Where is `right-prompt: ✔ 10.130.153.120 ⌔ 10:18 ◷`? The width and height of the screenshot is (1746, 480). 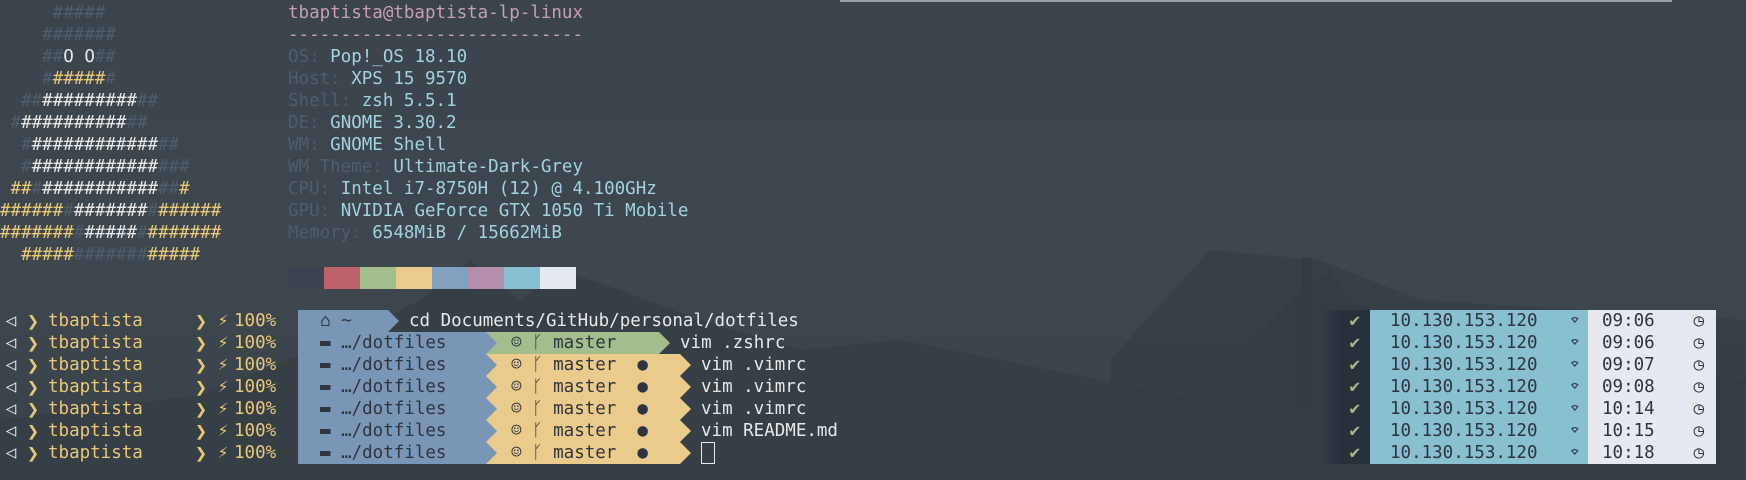
right-prompt: ✔ 10.130.153.120 ⌔ 10:18 ◷ is located at coordinates (1518, 453).